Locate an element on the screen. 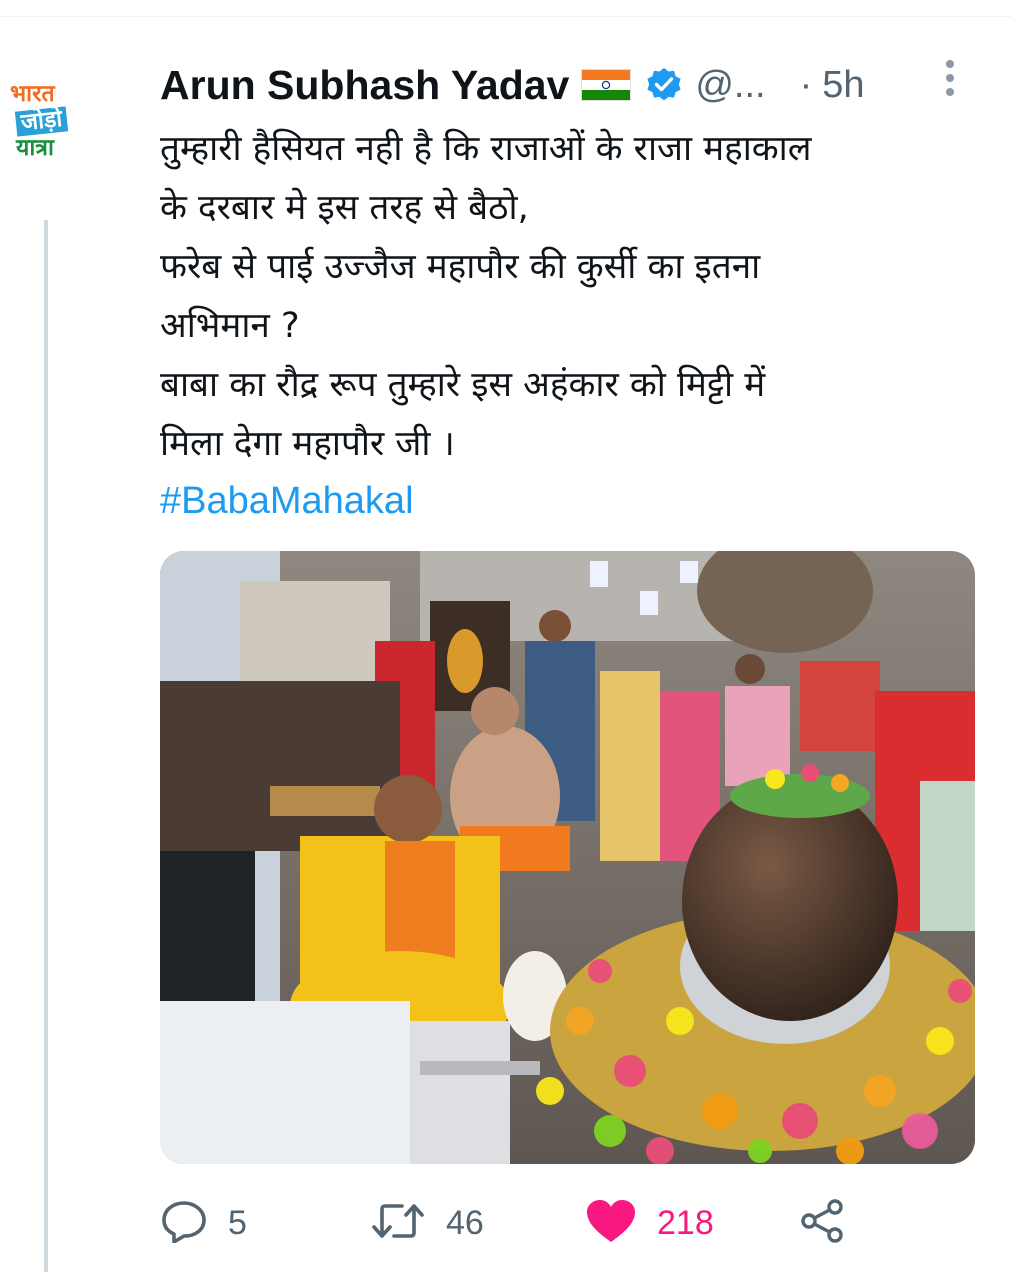 The width and height of the screenshot is (1011, 1272). tweet-text-line: अभिमान ? is located at coordinates (230, 326).